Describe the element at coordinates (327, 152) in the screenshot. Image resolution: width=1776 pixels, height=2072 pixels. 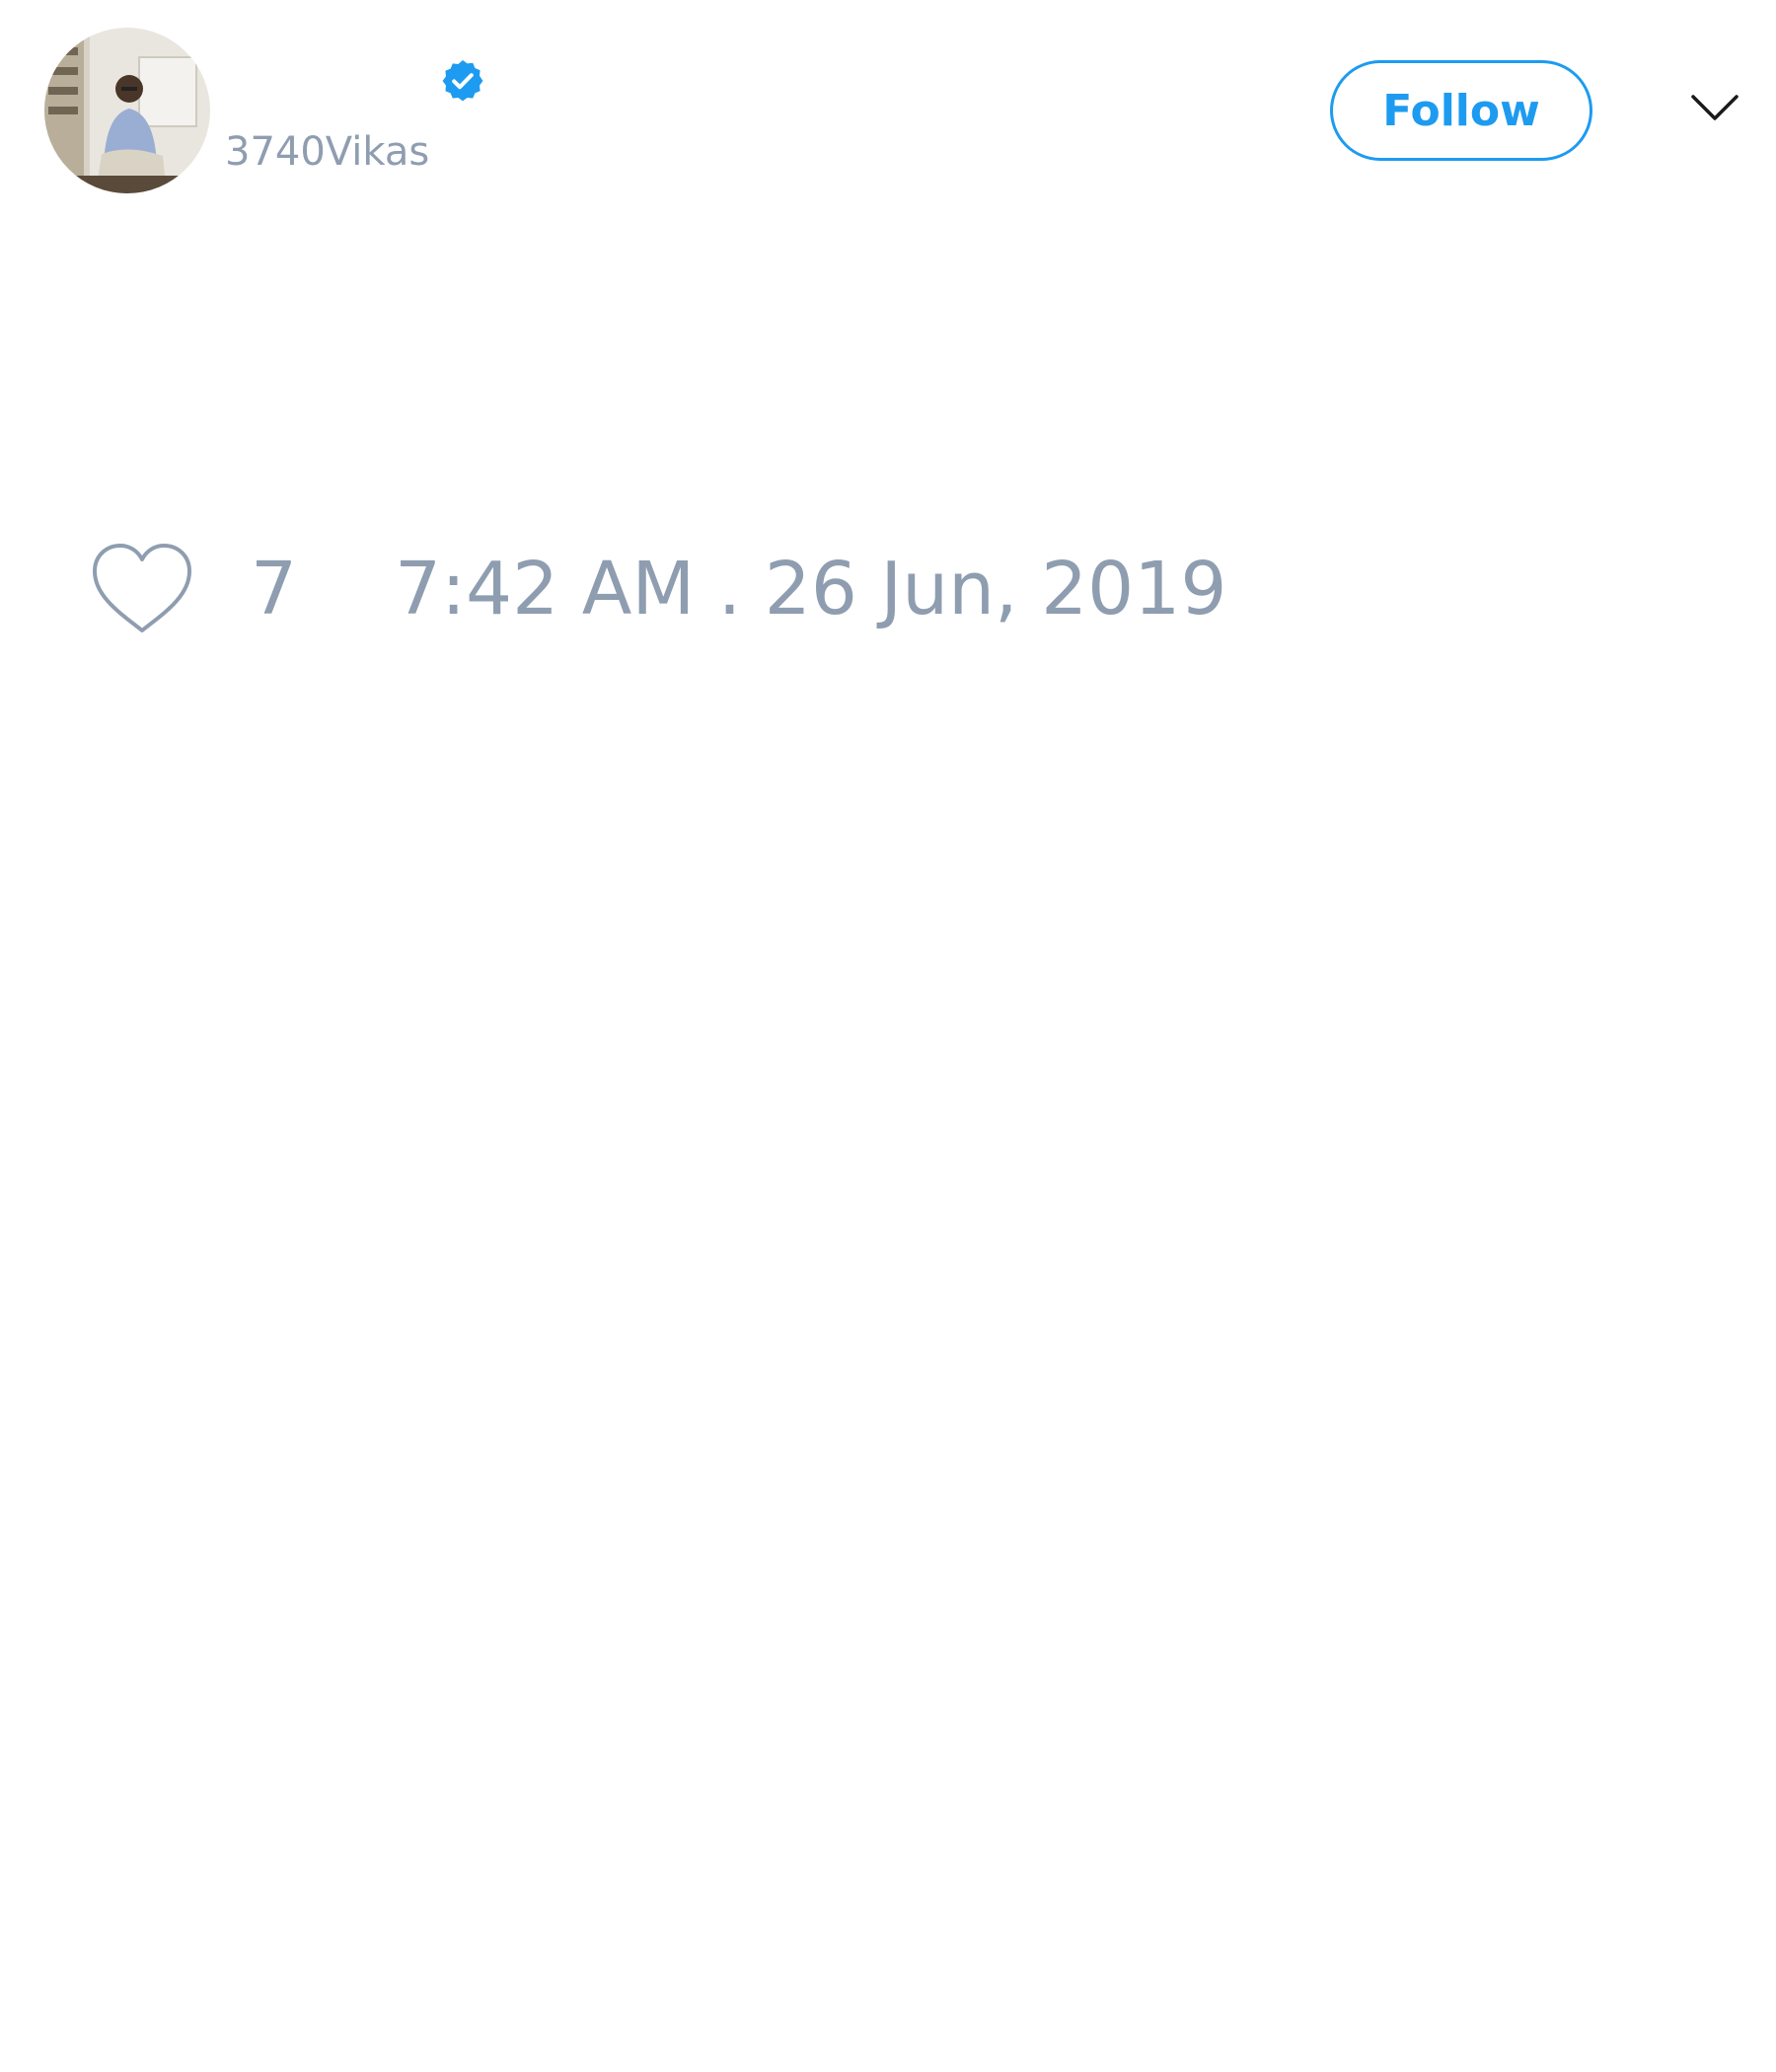
I see `user-handle: 3740Vikas` at that location.